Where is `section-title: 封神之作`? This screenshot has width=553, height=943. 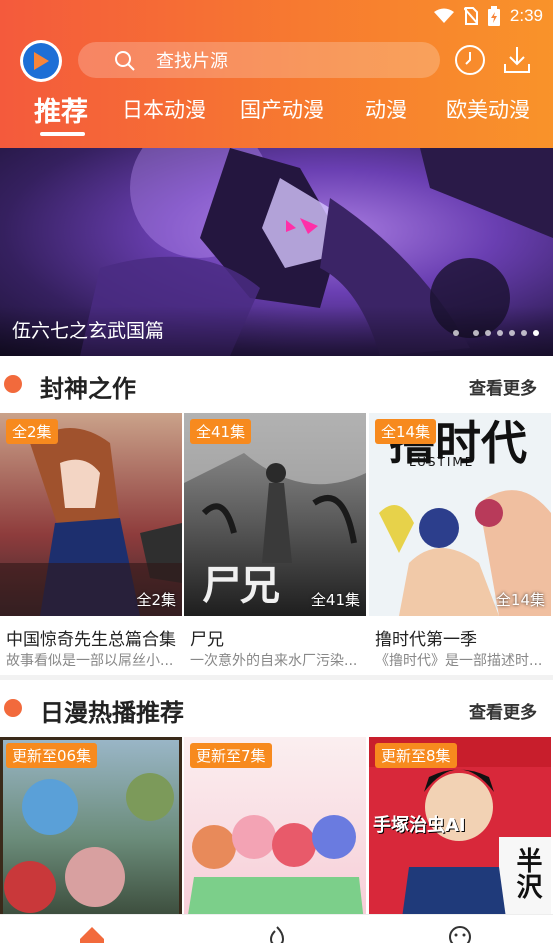 section-title: 封神之作 is located at coordinates (88, 389).